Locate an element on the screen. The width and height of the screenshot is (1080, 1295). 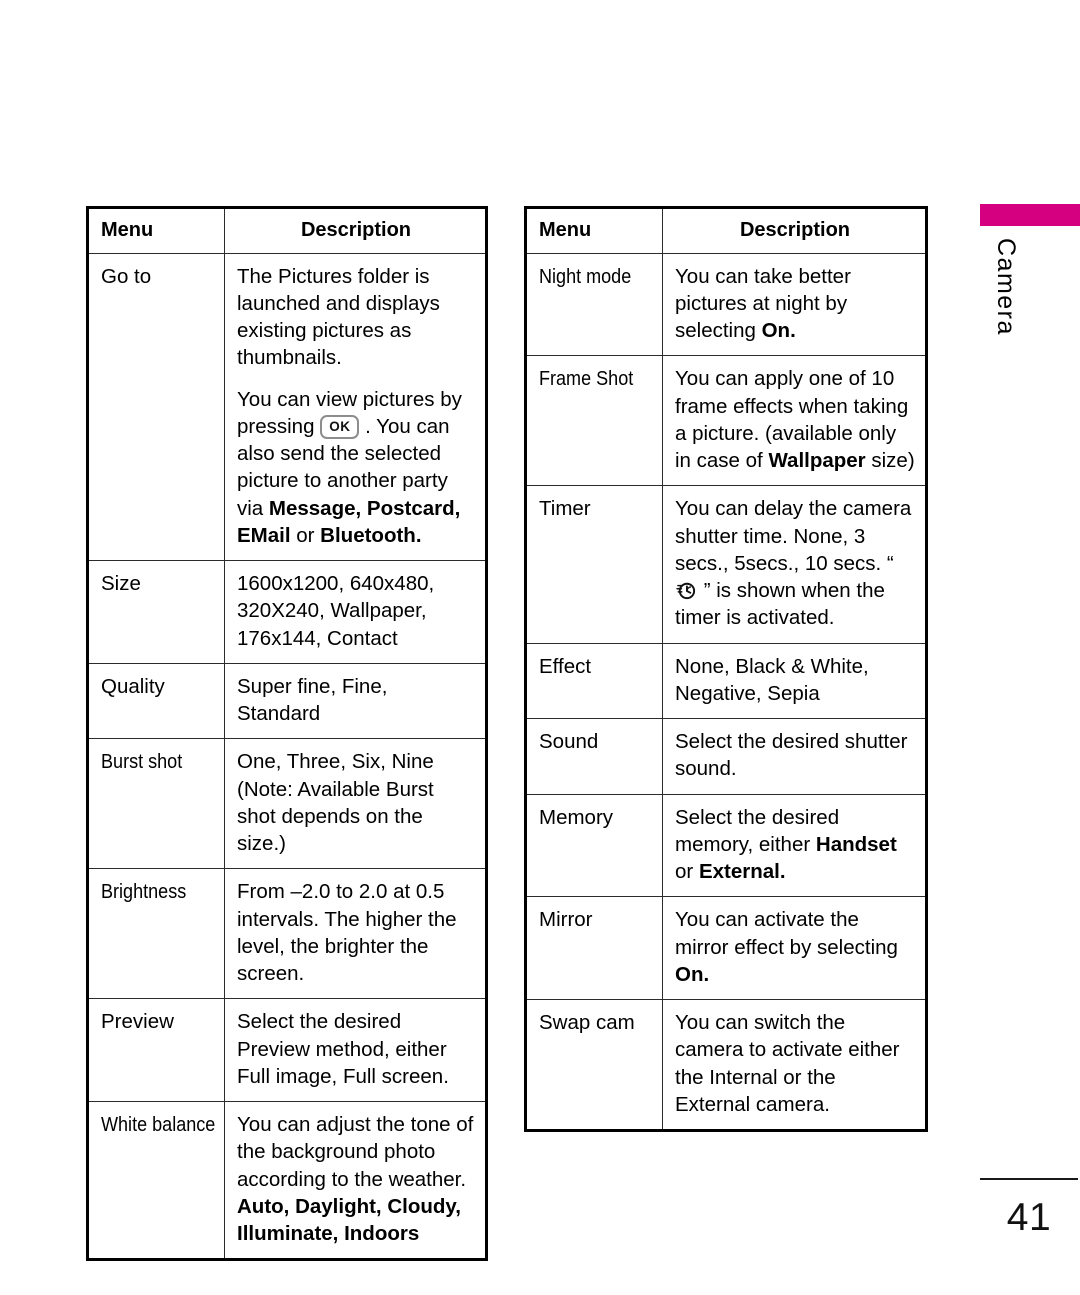
timer-icon is located at coordinates (686, 590).